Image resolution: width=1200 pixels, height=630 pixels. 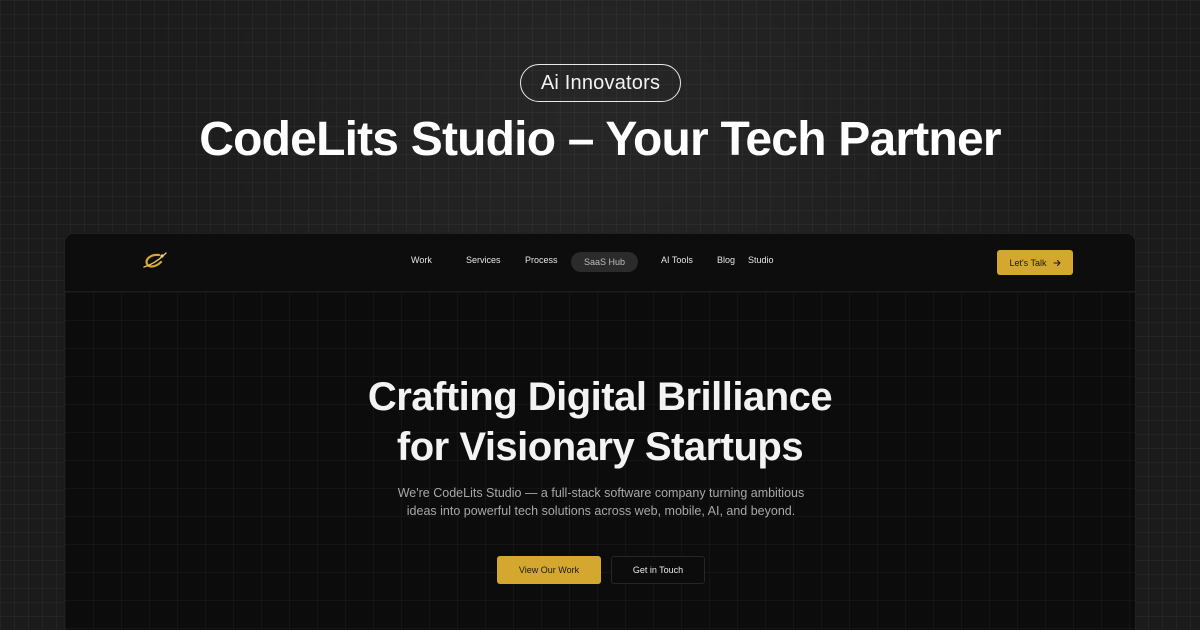 I want to click on hero-title-line-1: Crafting Digital Brilliance, so click(x=600, y=397).